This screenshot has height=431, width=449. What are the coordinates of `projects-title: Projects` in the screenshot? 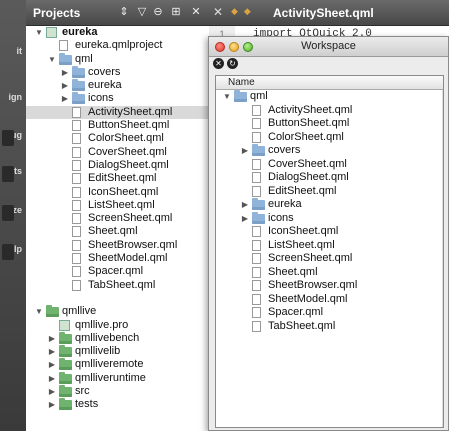 It's located at (57, 13).